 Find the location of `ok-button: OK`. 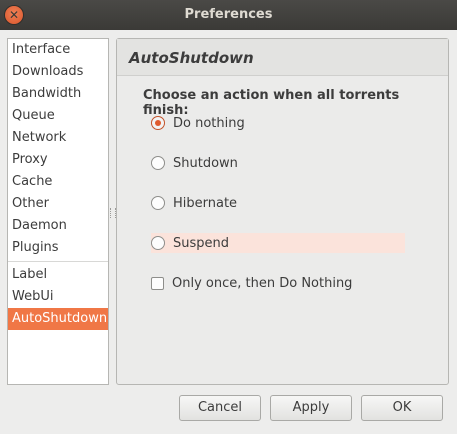

ok-button: OK is located at coordinates (402, 408).